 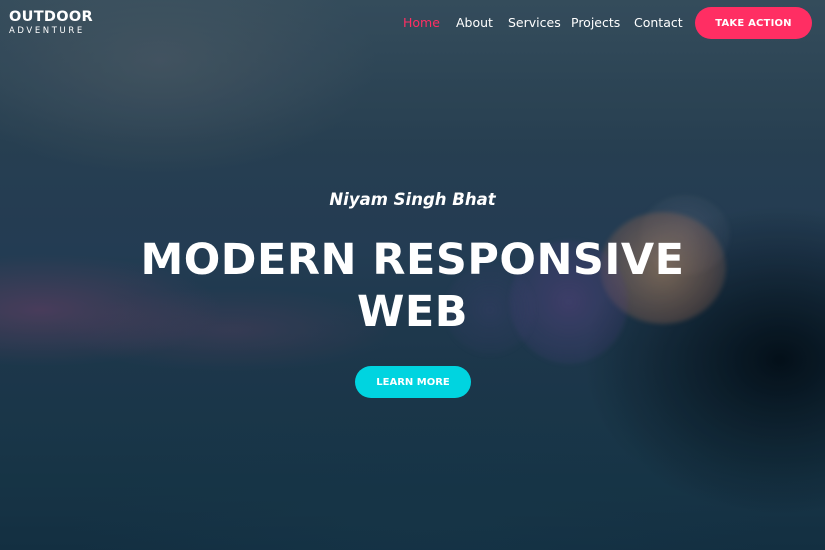 What do you see at coordinates (412, 312) in the screenshot?
I see `hero-title-line-2: WEB` at bounding box center [412, 312].